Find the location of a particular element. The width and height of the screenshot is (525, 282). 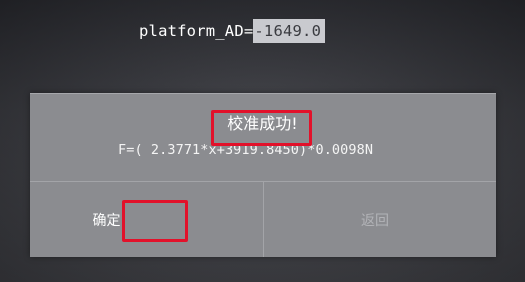

back-button-label: 返回 is located at coordinates (375, 220).